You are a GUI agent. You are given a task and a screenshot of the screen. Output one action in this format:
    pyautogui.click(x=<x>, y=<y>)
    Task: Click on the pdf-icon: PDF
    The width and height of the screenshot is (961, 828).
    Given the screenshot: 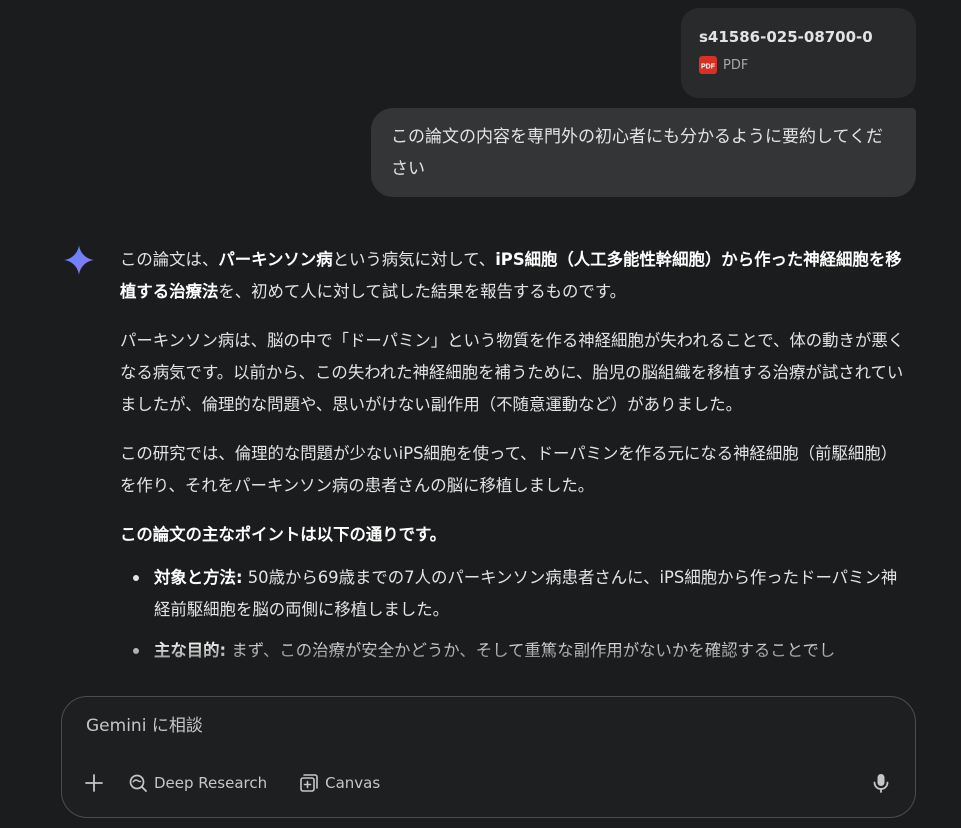 What is the action you would take?
    pyautogui.click(x=708, y=65)
    